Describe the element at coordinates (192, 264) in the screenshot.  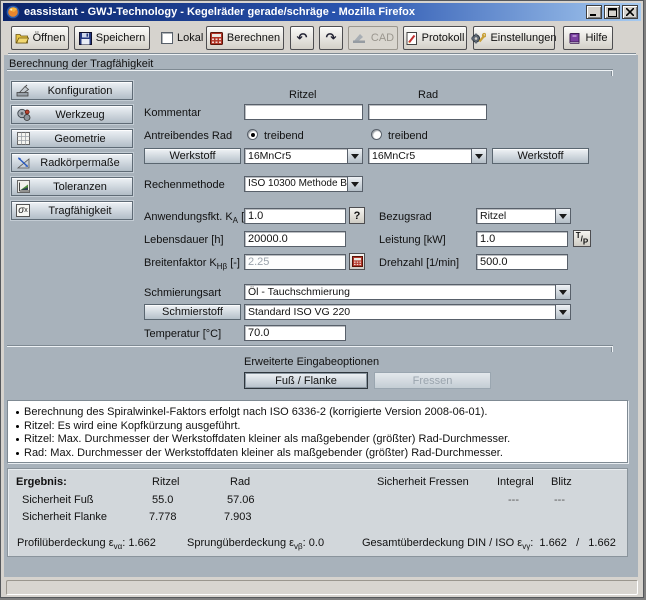
I see `breitenfaktor-label: Breitenfaktor KHβ [-]` at that location.